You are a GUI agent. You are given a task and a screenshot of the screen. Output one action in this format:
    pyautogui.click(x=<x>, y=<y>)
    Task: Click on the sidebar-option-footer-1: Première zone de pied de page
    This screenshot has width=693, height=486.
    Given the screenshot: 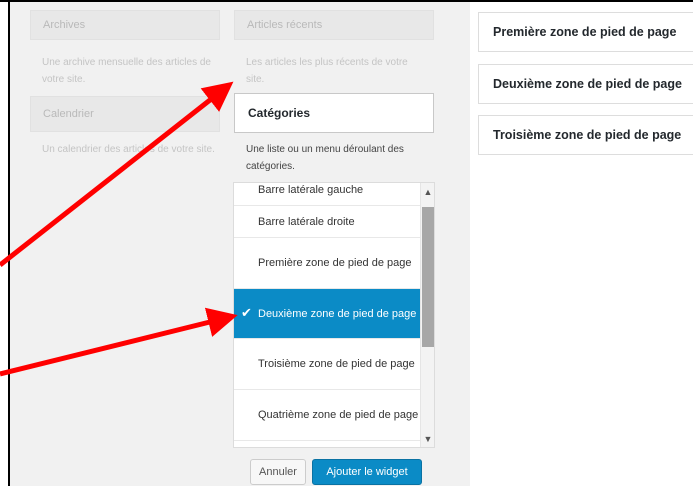 What is the action you would take?
    pyautogui.click(x=327, y=263)
    